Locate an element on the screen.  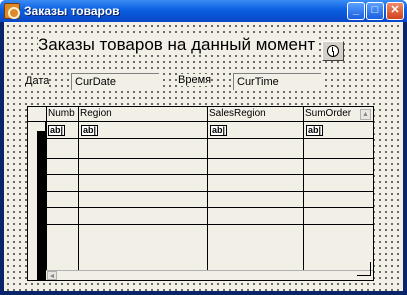
text-box-numb: ab| is located at coordinates (57, 130).